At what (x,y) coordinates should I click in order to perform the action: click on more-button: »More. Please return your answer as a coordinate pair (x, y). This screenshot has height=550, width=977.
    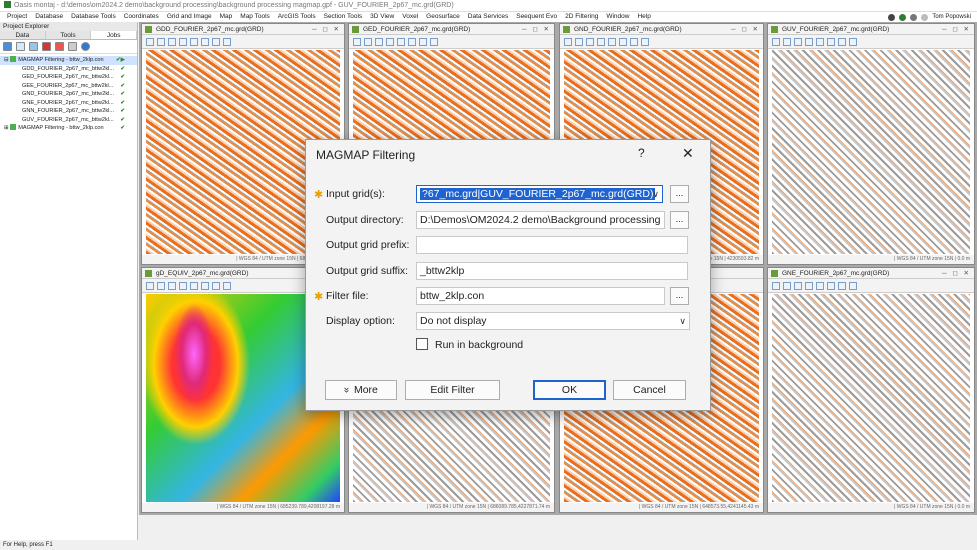
    Looking at the image, I should click on (361, 390).